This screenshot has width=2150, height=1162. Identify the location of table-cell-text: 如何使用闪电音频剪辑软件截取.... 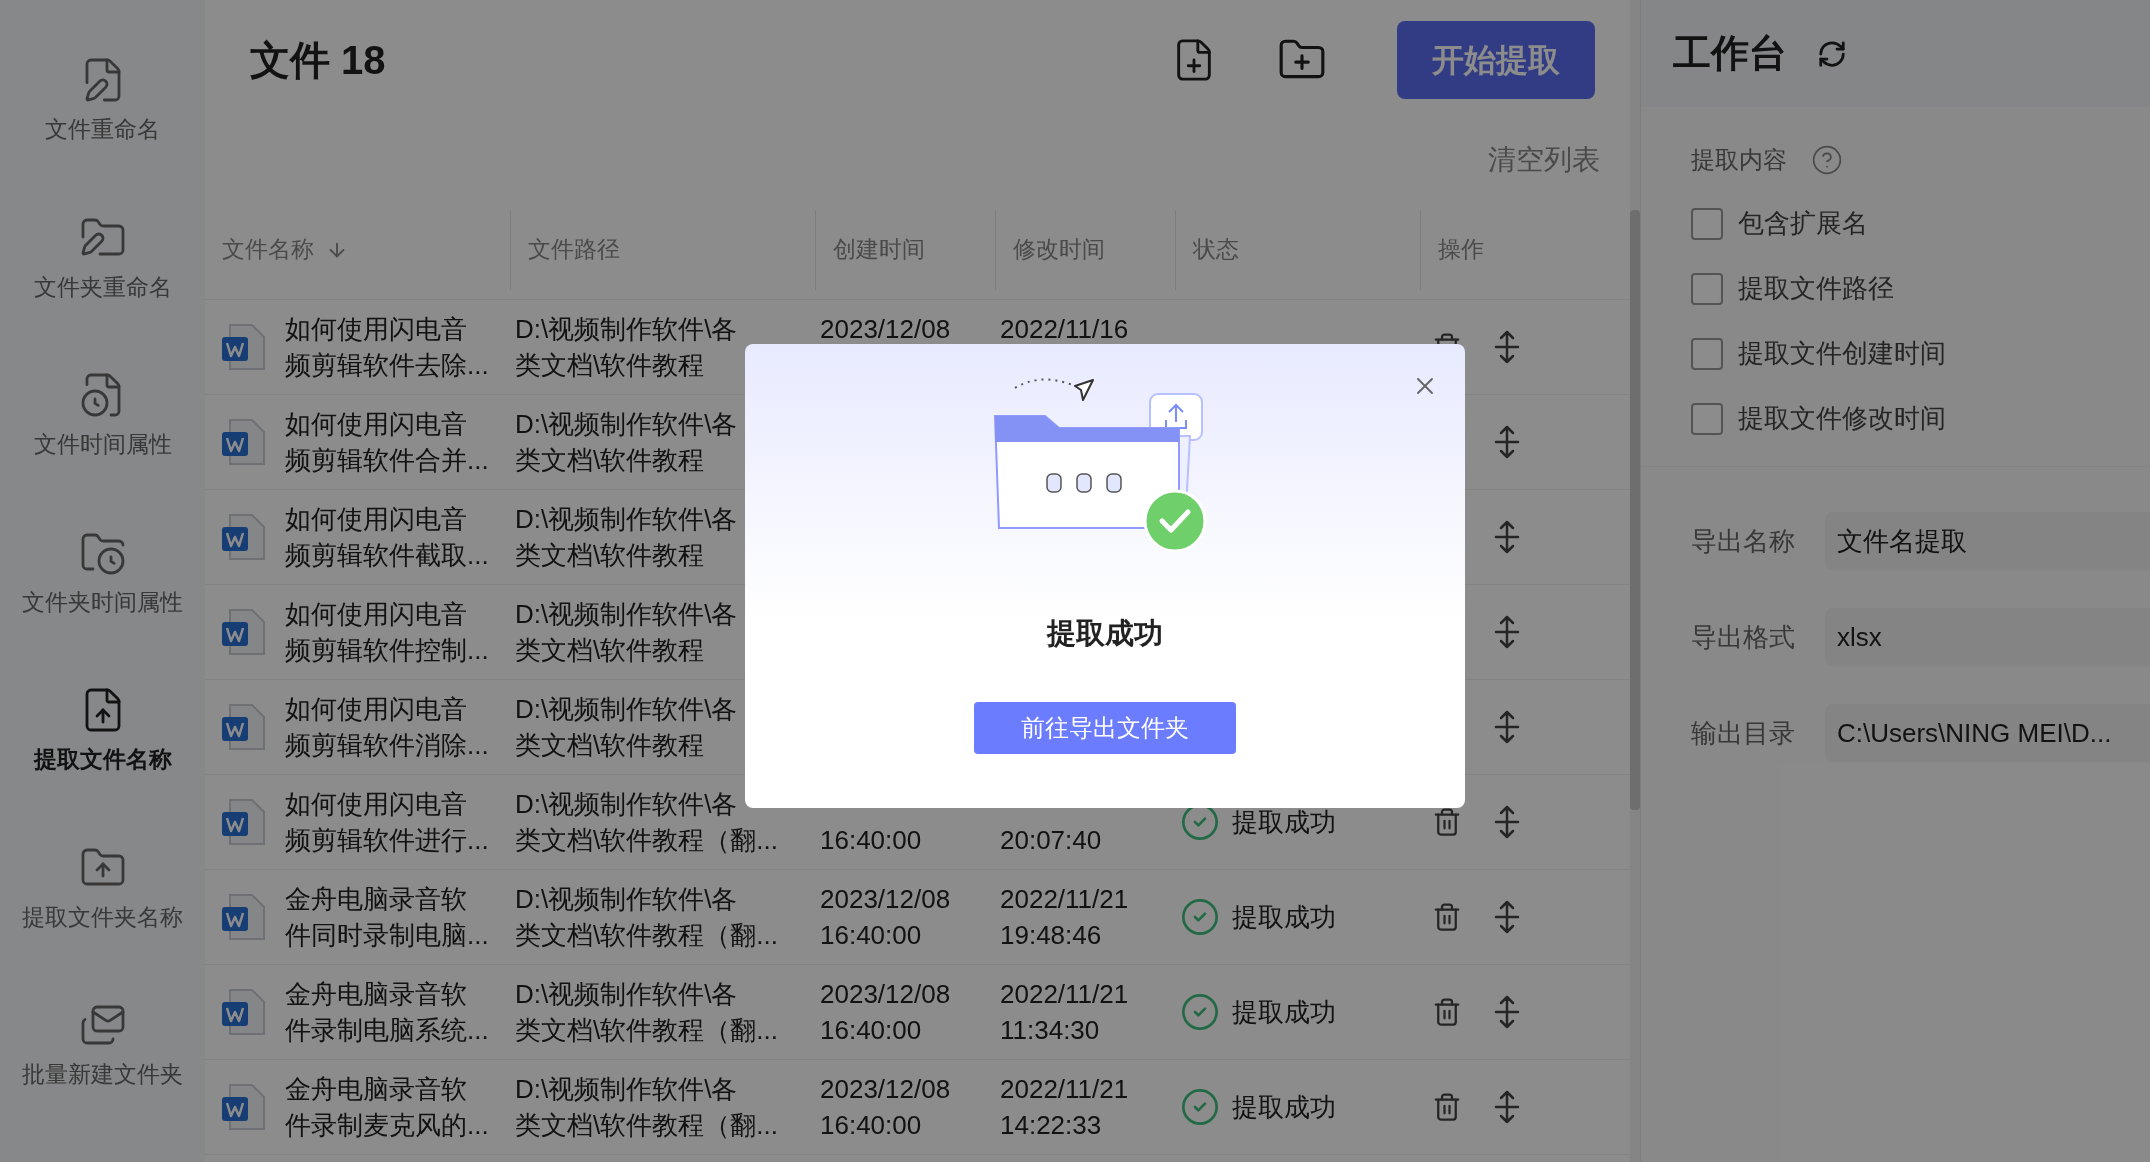
(387, 537).